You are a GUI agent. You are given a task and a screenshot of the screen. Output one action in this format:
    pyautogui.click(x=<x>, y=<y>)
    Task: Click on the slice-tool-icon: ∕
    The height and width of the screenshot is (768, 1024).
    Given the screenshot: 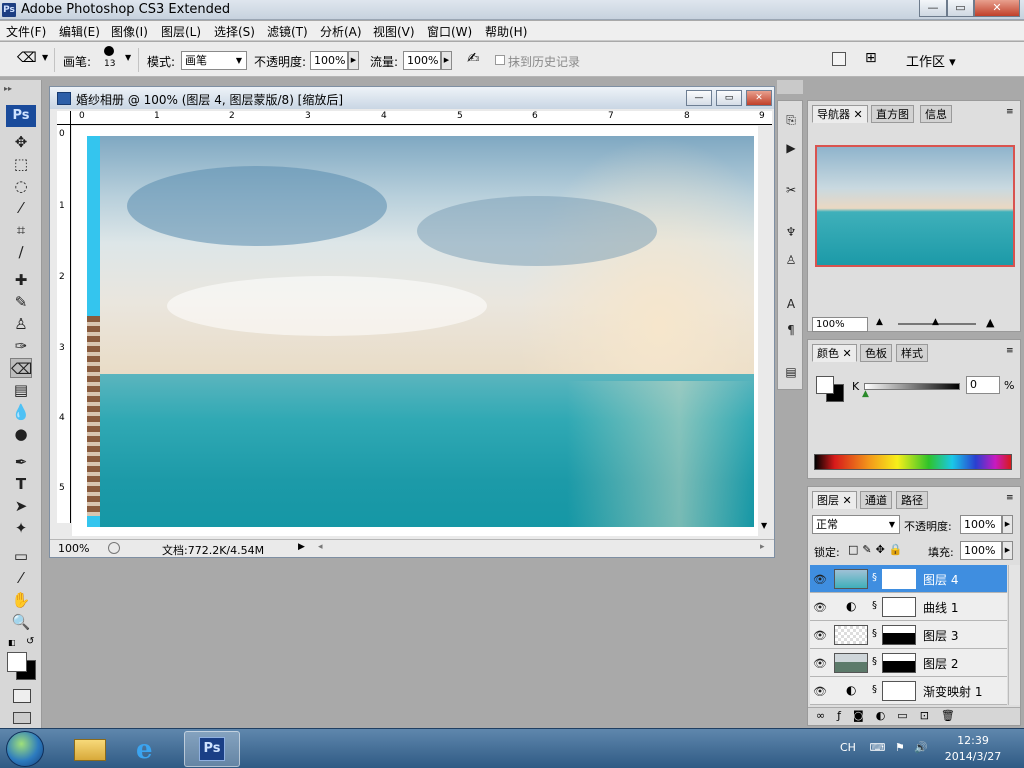 What is the action you would take?
    pyautogui.click(x=21, y=252)
    